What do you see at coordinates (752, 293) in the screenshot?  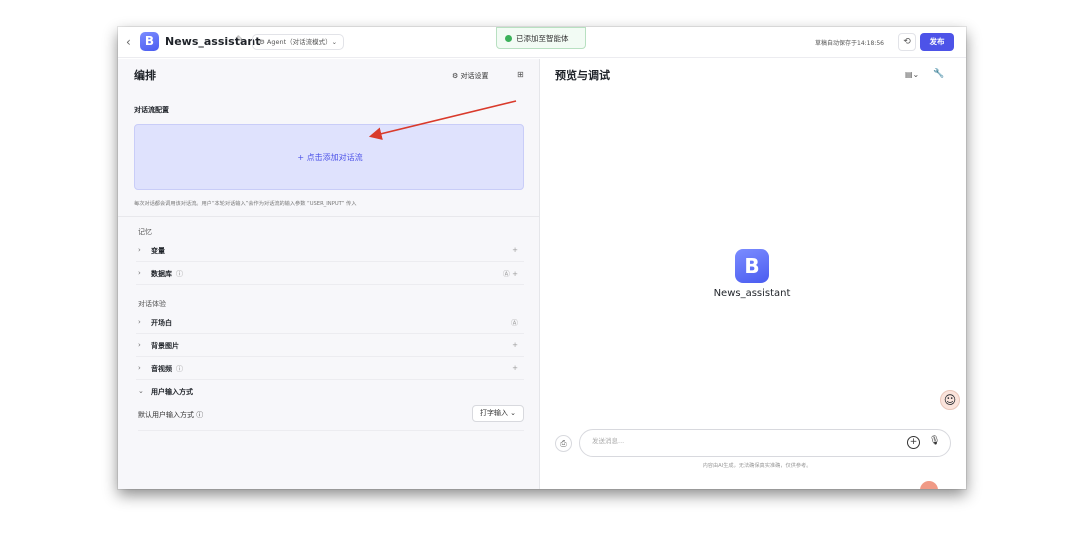 I see `bot-name: News_assistant` at bounding box center [752, 293].